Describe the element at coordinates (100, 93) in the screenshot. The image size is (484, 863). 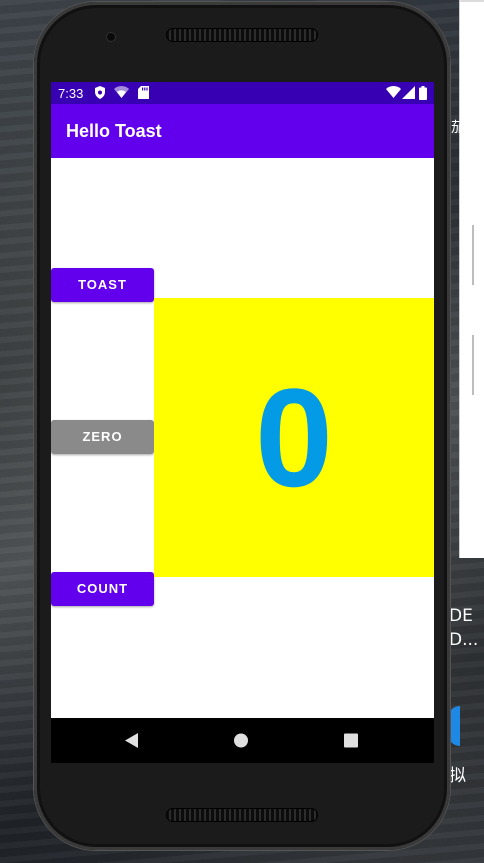
I see `shield-icon` at that location.